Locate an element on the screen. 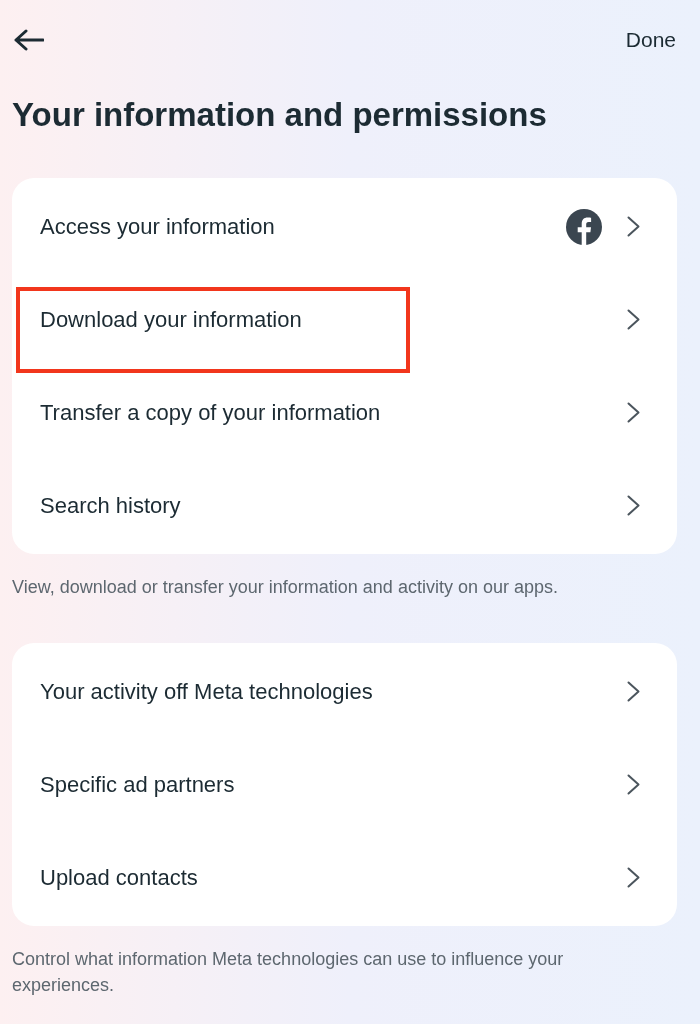  menu-item: Transfer a copy of your information is located at coordinates (344, 412).